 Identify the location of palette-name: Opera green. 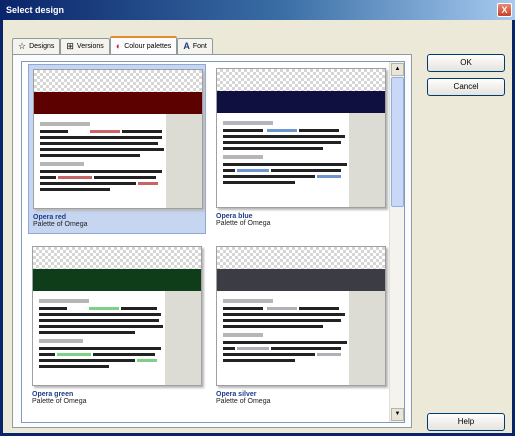
(53, 394).